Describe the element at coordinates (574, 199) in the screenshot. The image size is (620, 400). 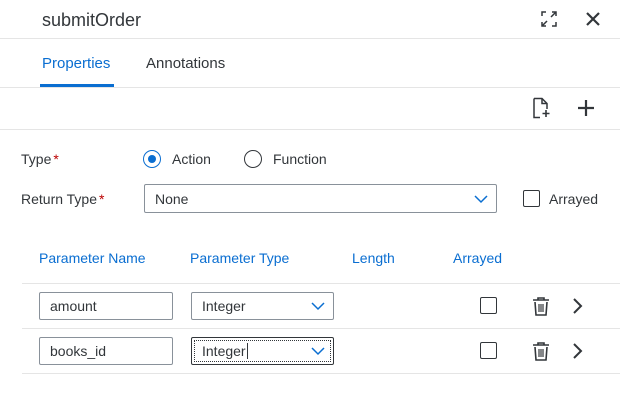
I see `arrayed-label: Arrayed` at that location.